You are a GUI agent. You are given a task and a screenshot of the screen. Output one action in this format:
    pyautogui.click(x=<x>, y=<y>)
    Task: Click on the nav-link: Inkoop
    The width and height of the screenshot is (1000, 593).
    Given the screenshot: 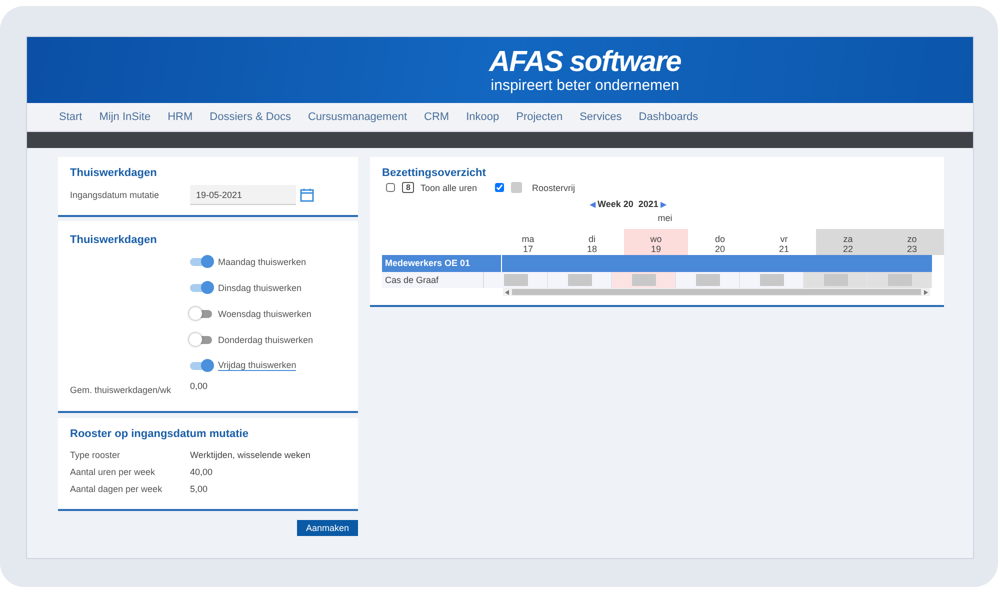 What is the action you would take?
    pyautogui.click(x=483, y=117)
    